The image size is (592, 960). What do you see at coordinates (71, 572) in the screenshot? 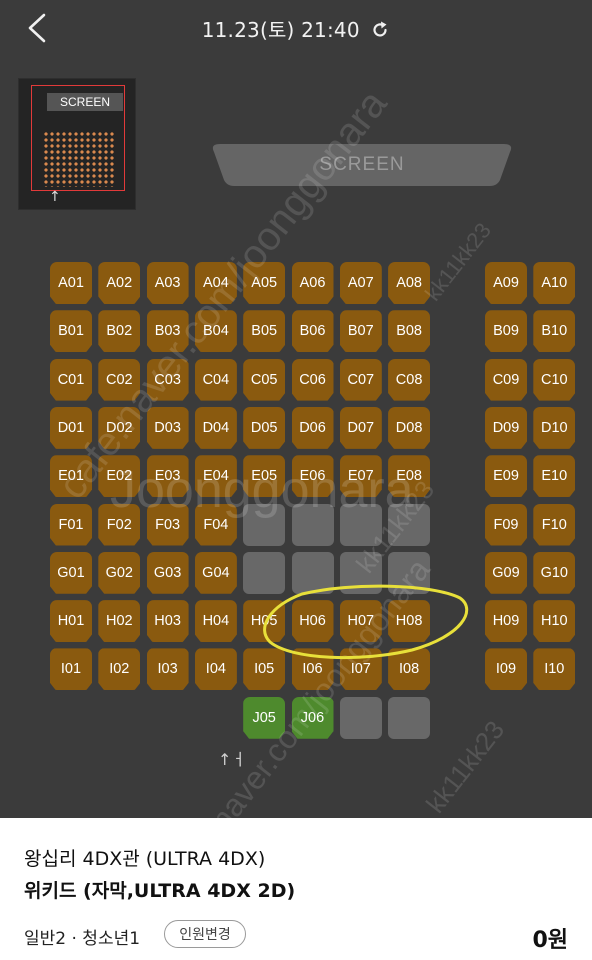
I see `seat-g01: G01` at bounding box center [71, 572].